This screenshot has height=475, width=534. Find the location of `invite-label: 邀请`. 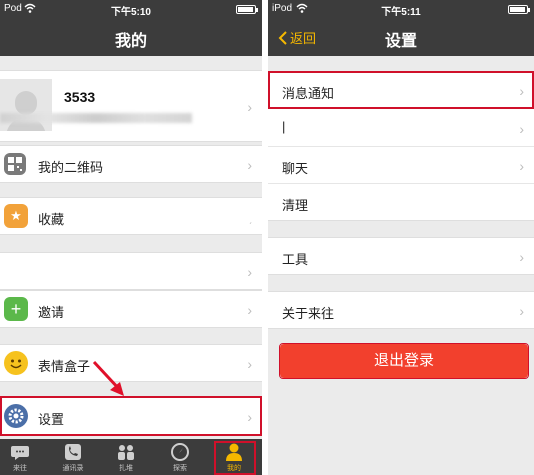

invite-label: 邀请 is located at coordinates (51, 312).